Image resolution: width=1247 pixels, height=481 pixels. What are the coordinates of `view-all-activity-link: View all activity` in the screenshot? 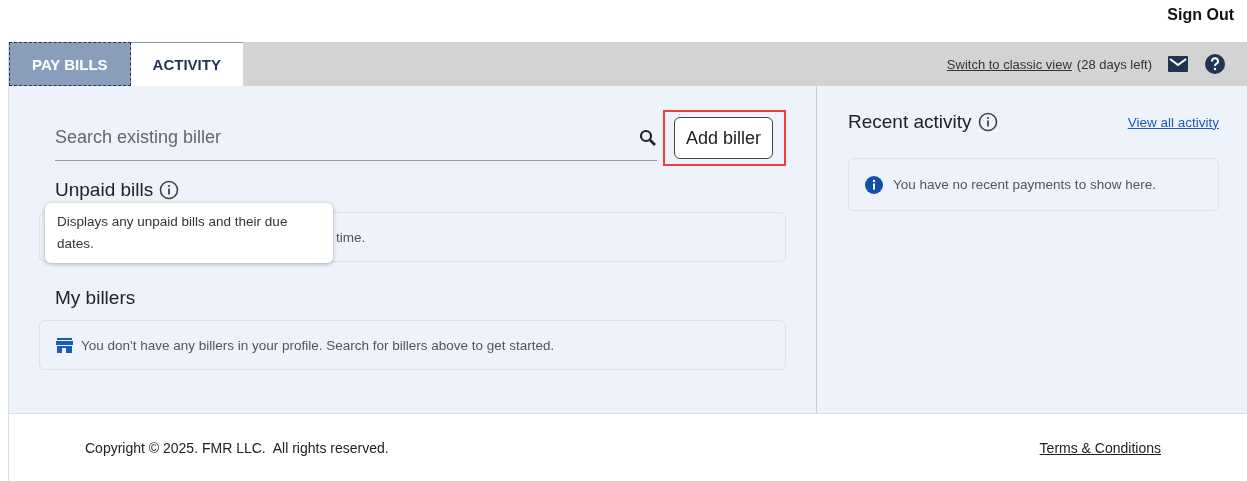 It's located at (1173, 122).